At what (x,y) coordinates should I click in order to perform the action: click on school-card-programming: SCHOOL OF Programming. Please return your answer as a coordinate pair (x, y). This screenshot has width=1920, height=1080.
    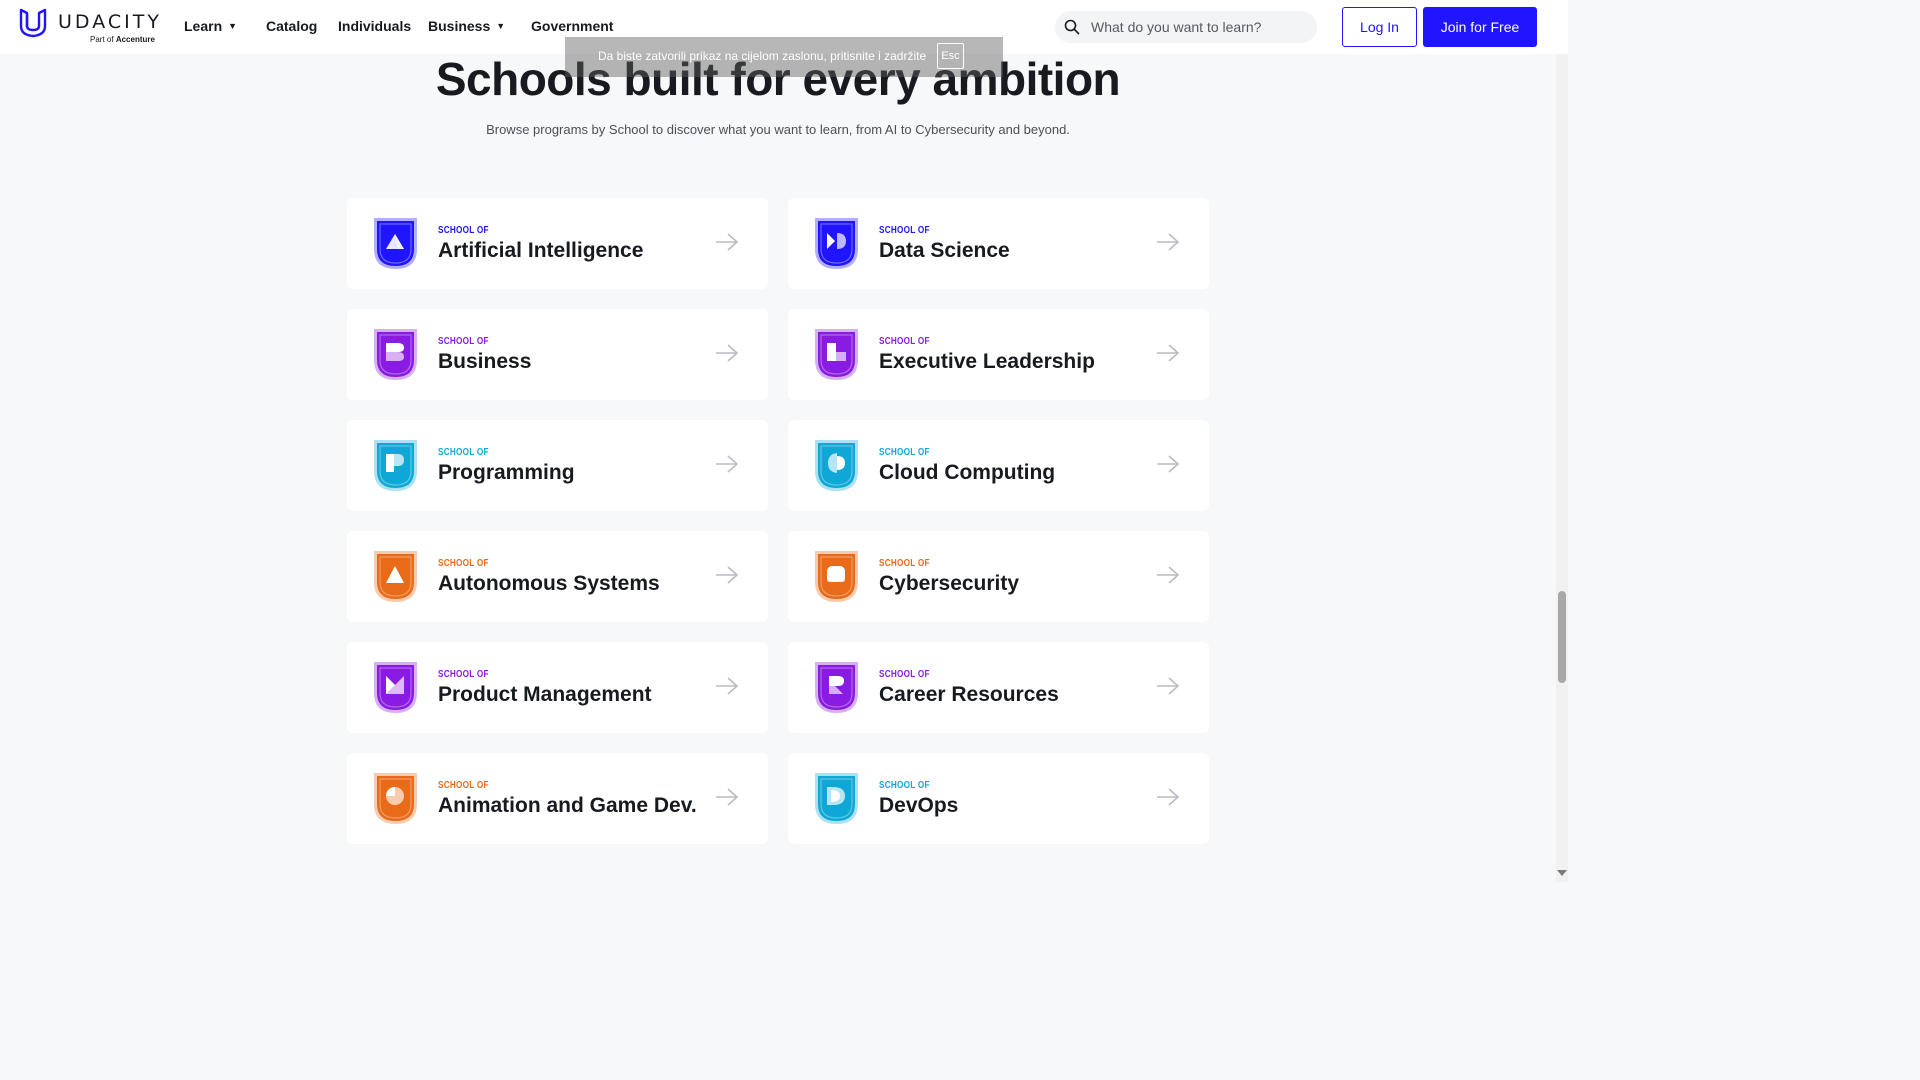
    Looking at the image, I should click on (557, 465).